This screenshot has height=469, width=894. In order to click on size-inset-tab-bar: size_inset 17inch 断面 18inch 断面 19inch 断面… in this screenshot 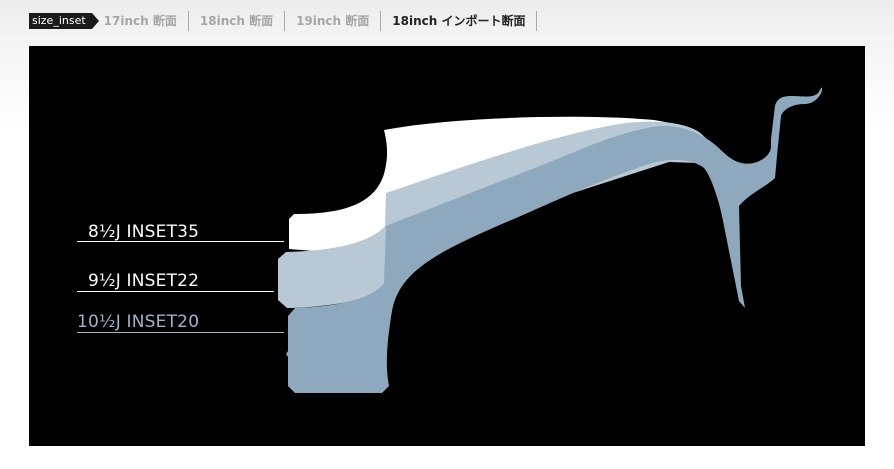, I will do `click(269, 21)`.